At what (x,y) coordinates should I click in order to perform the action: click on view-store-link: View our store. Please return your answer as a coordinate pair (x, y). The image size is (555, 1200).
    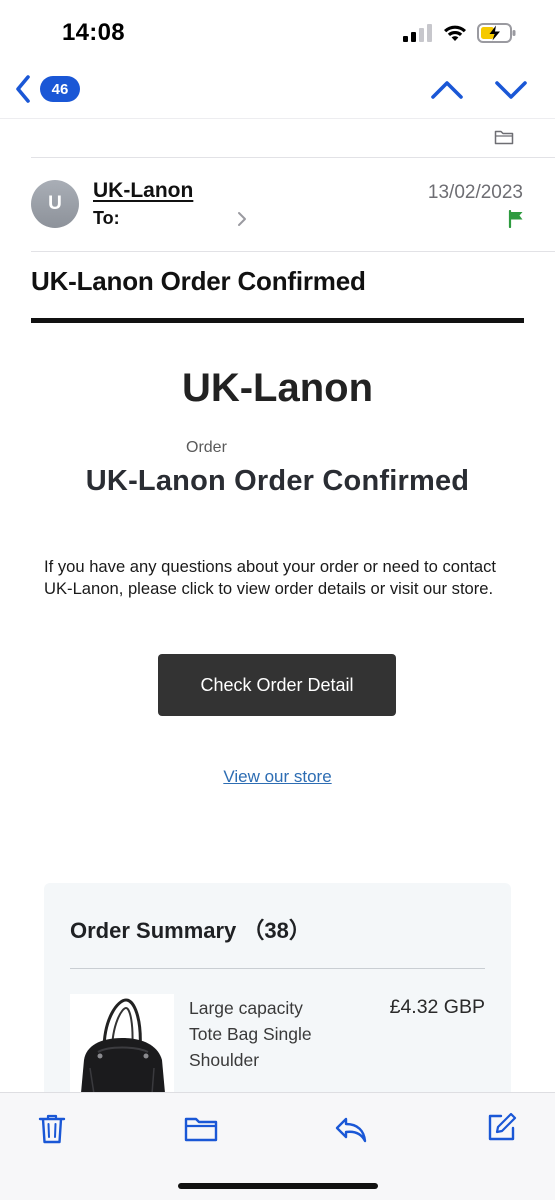
    Looking at the image, I should click on (277, 777).